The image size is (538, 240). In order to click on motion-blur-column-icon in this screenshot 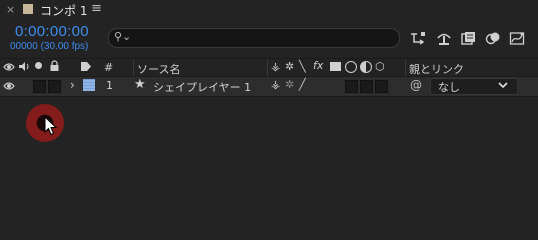, I will do `click(351, 67)`.